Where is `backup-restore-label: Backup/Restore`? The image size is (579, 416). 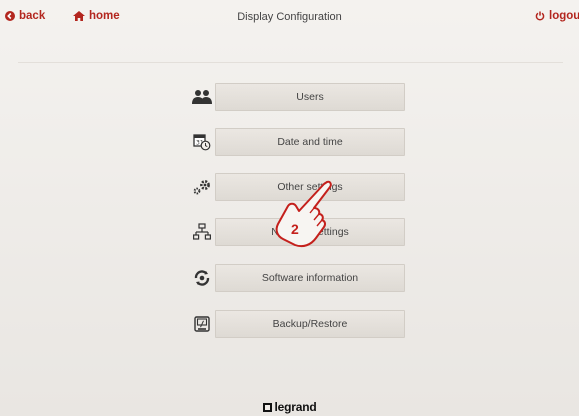 backup-restore-label: Backup/Restore is located at coordinates (310, 324).